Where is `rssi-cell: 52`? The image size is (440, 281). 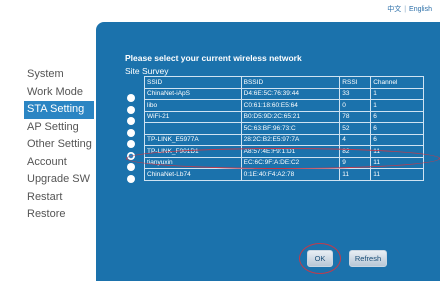 rssi-cell: 52 is located at coordinates (355, 128).